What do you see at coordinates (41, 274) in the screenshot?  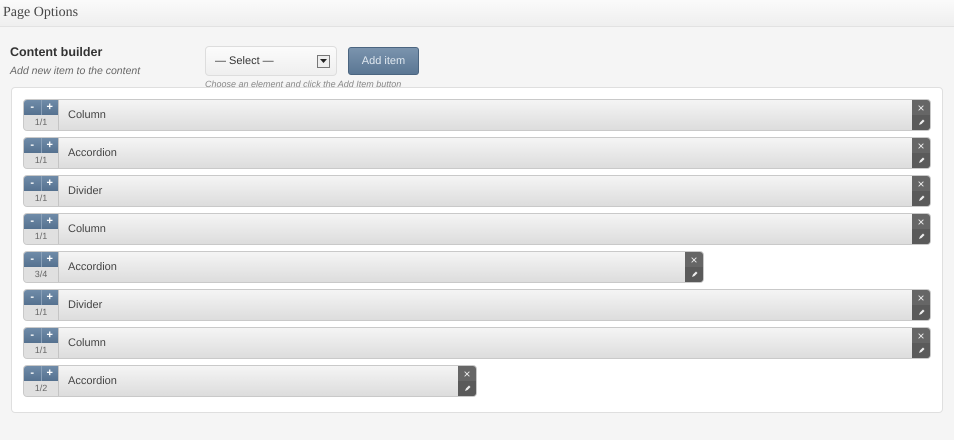 I see `size-label: 3/4` at bounding box center [41, 274].